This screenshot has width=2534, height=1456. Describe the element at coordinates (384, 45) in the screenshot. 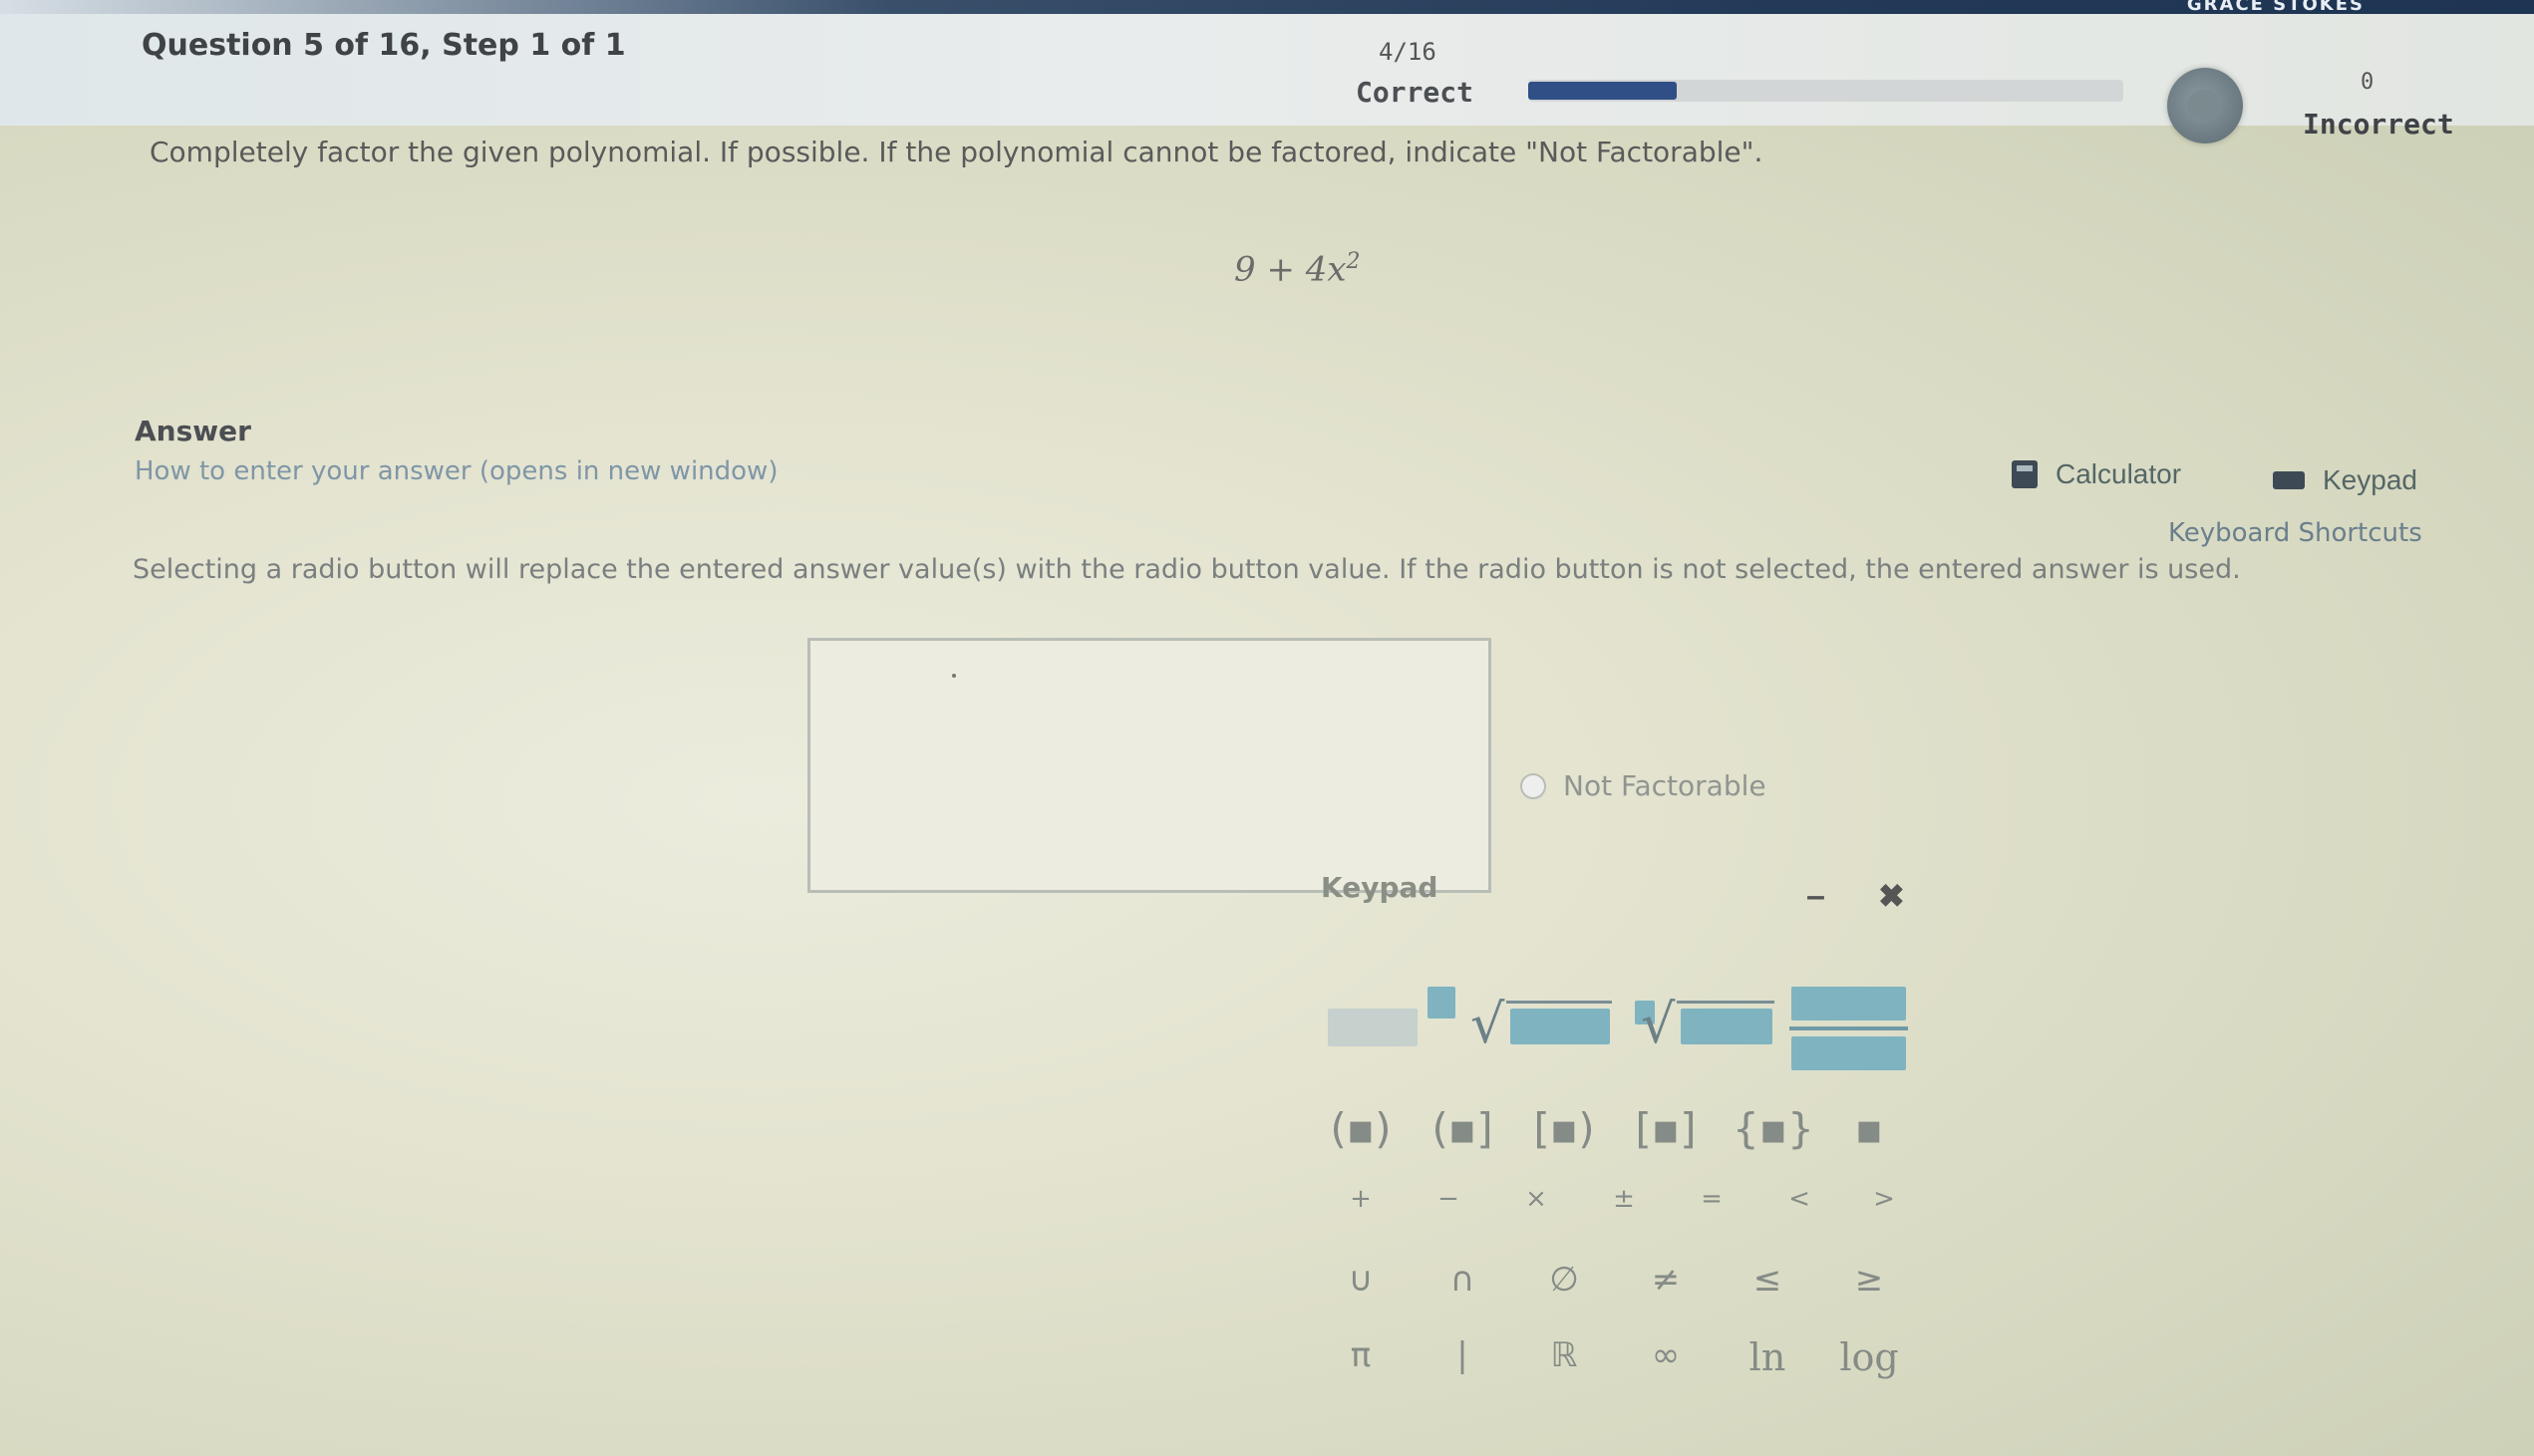

I see `question-title: Question 5 of 16, Step 1 of 1` at that location.